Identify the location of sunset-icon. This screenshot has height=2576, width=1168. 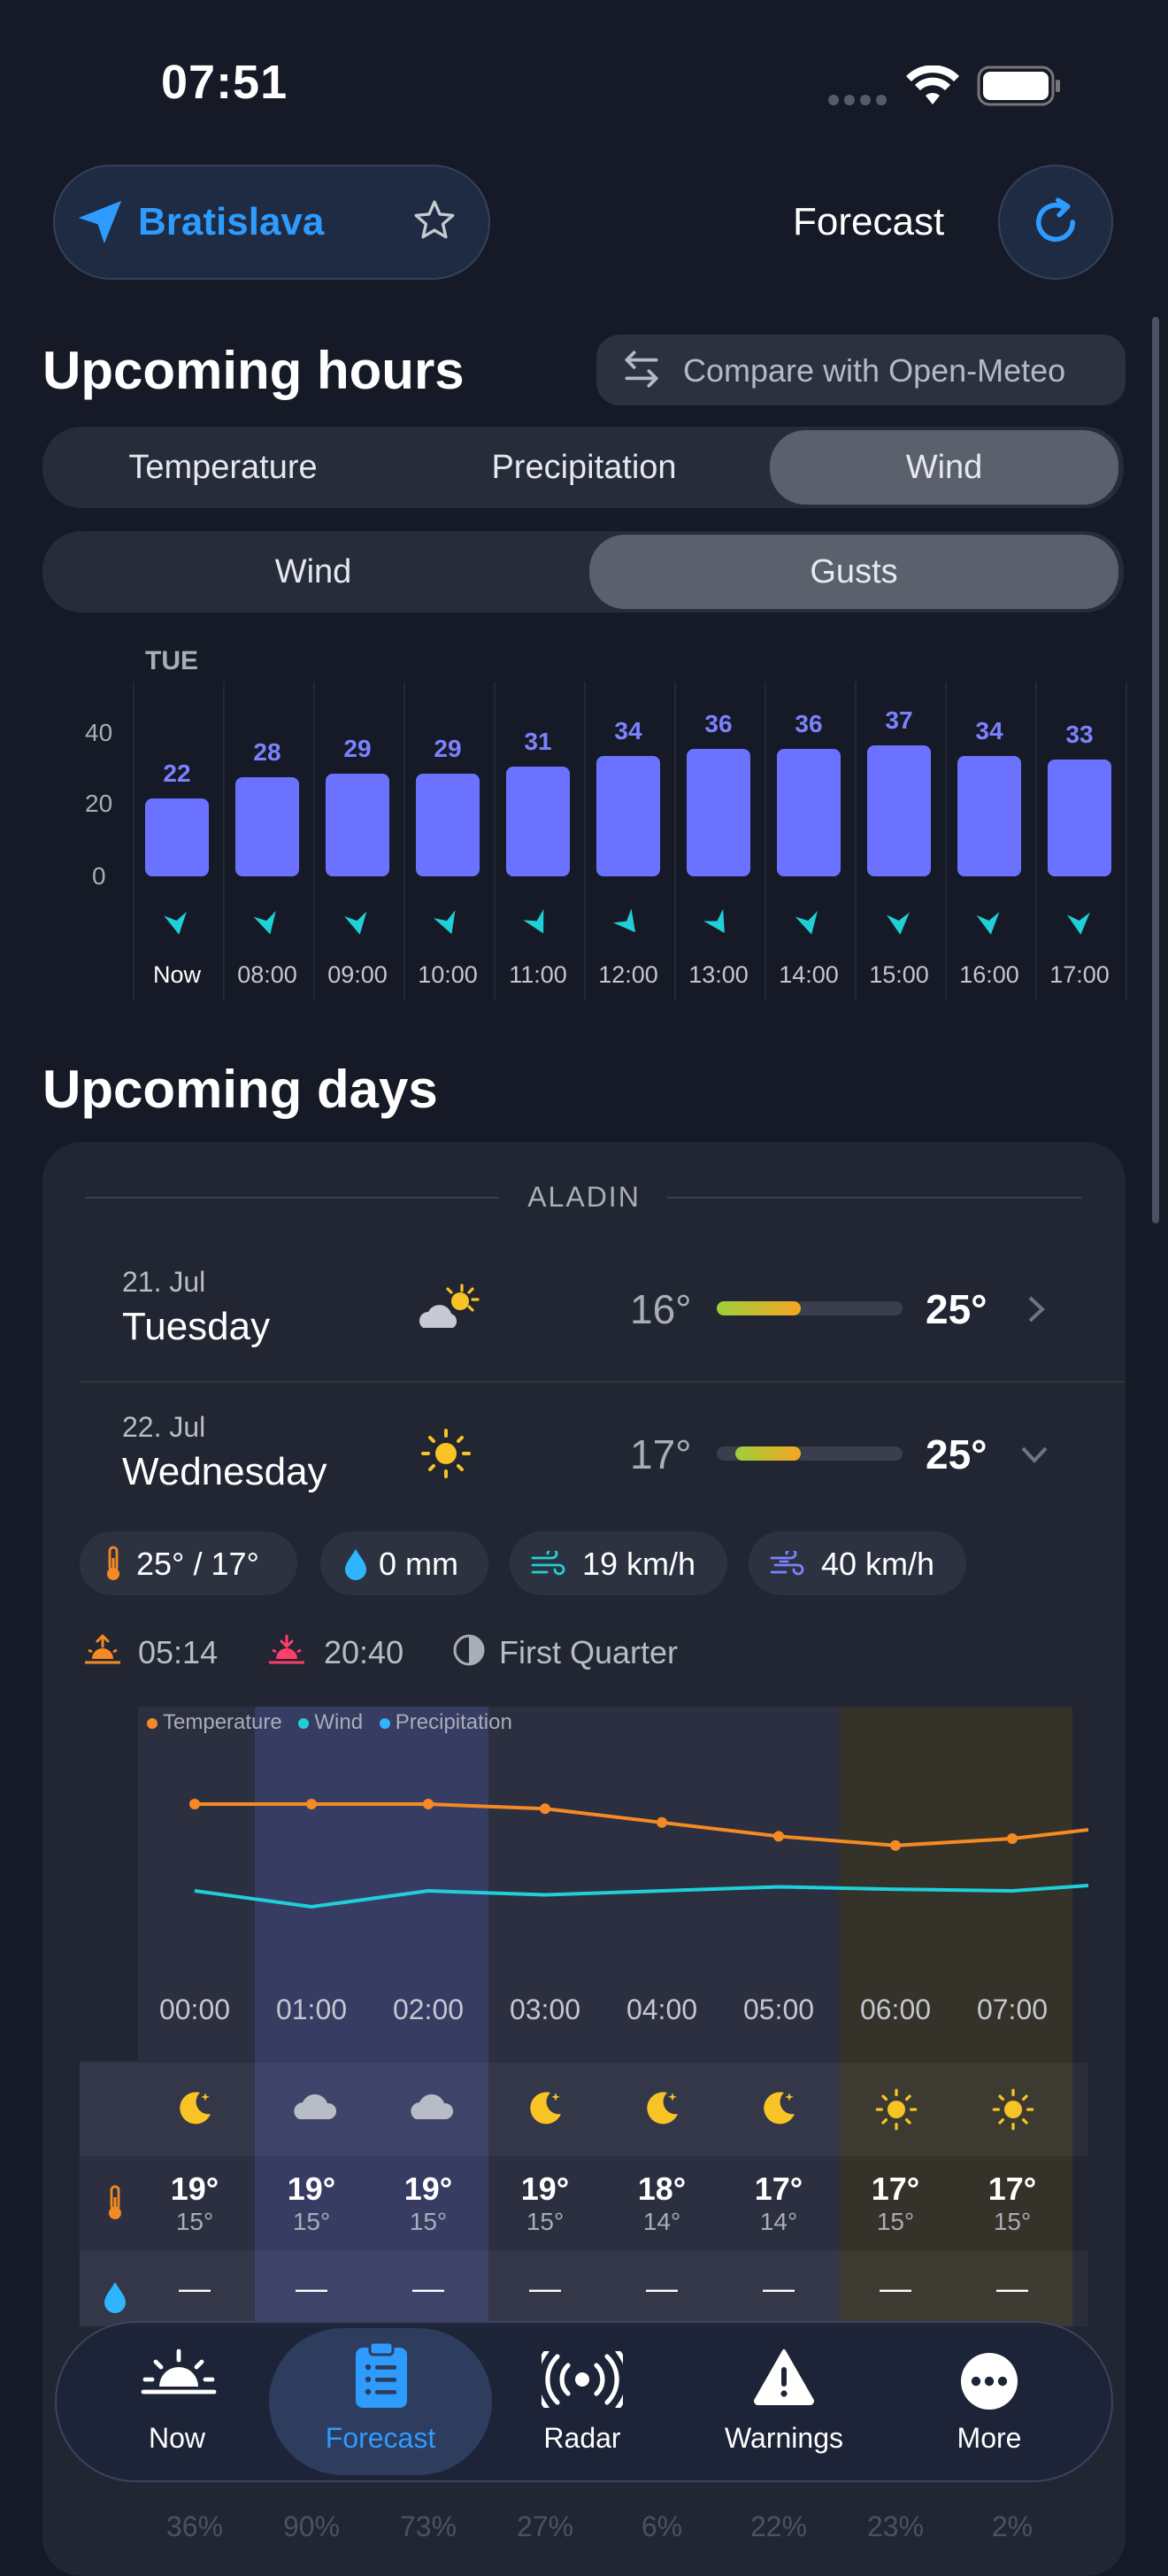
(286, 1652).